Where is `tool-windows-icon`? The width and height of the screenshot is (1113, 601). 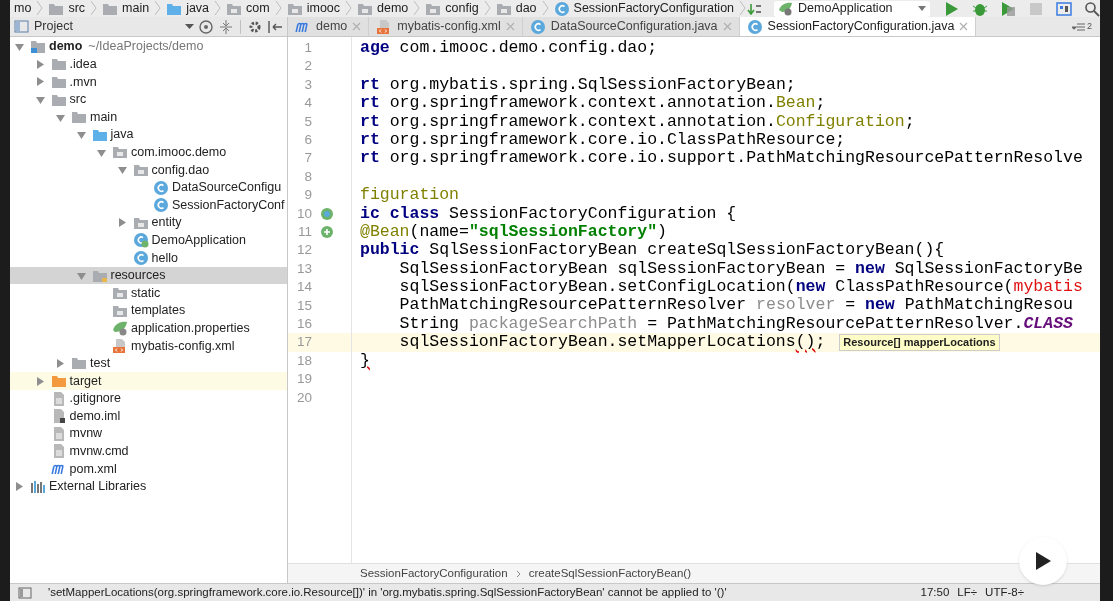 tool-windows-icon is located at coordinates (25, 592).